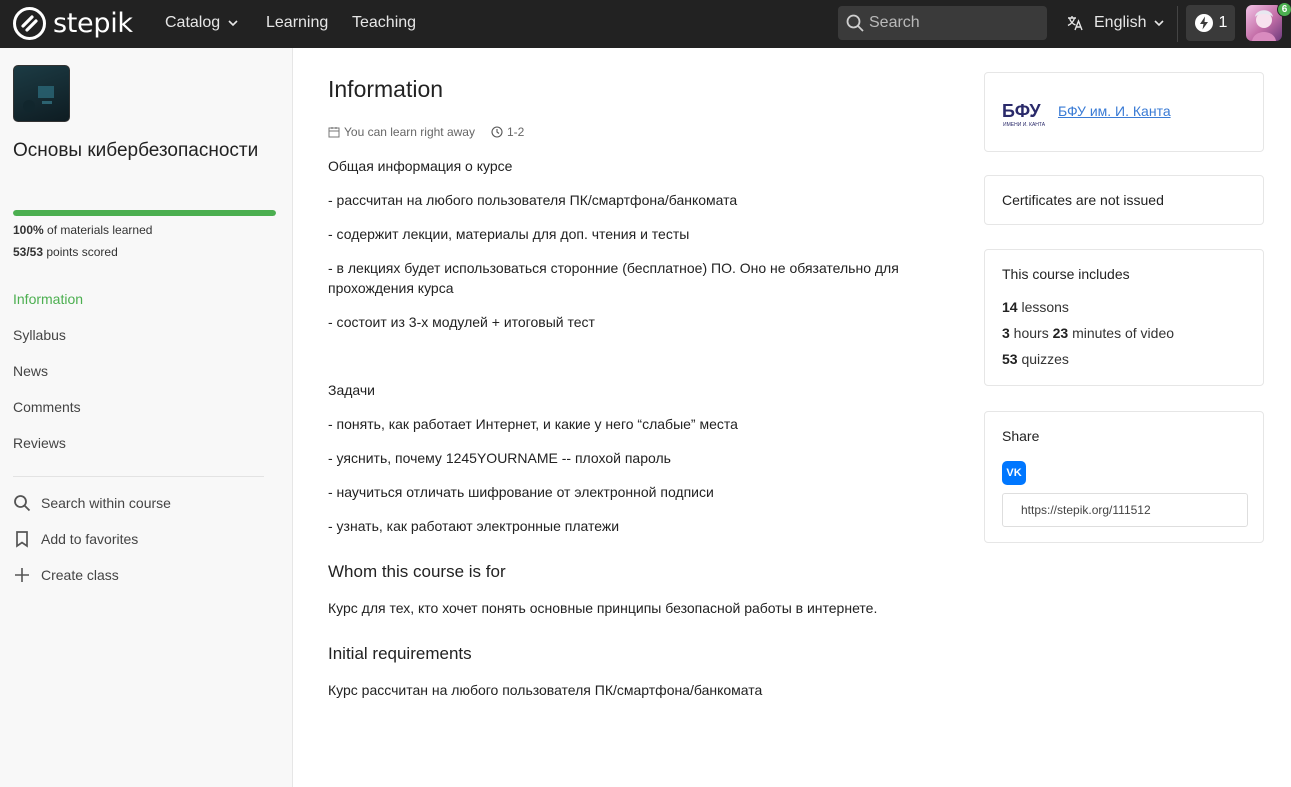 This screenshot has height=787, width=1291. I want to click on header-divider, so click(1177, 24).